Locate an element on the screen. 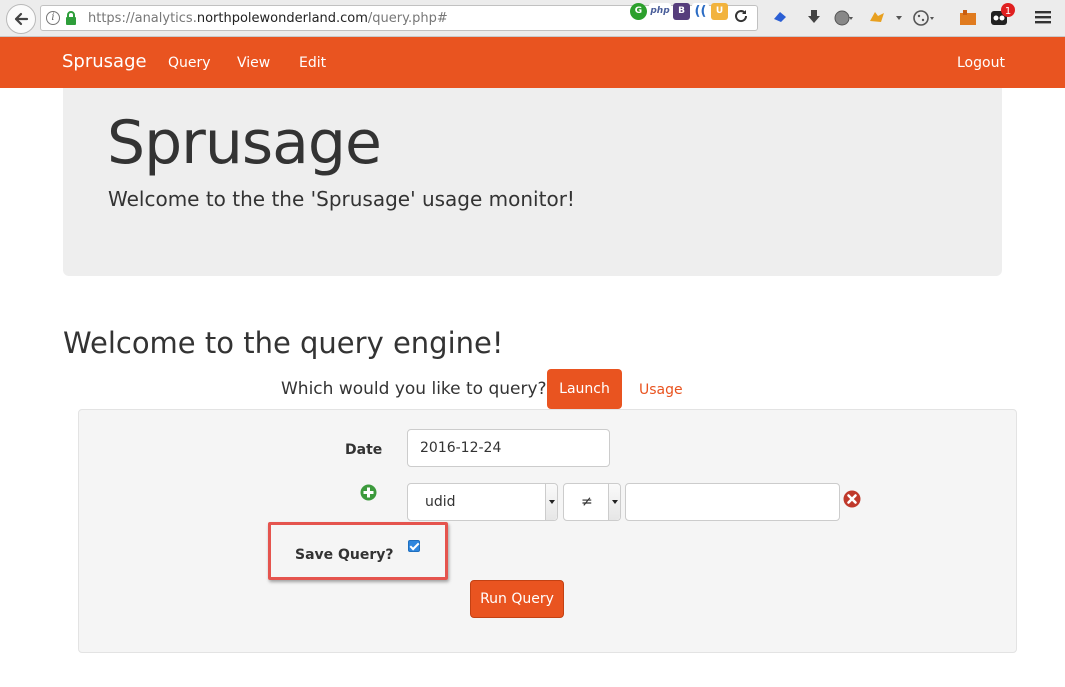 This screenshot has width=1065, height=687. wave-icon: (( is located at coordinates (700, 11).